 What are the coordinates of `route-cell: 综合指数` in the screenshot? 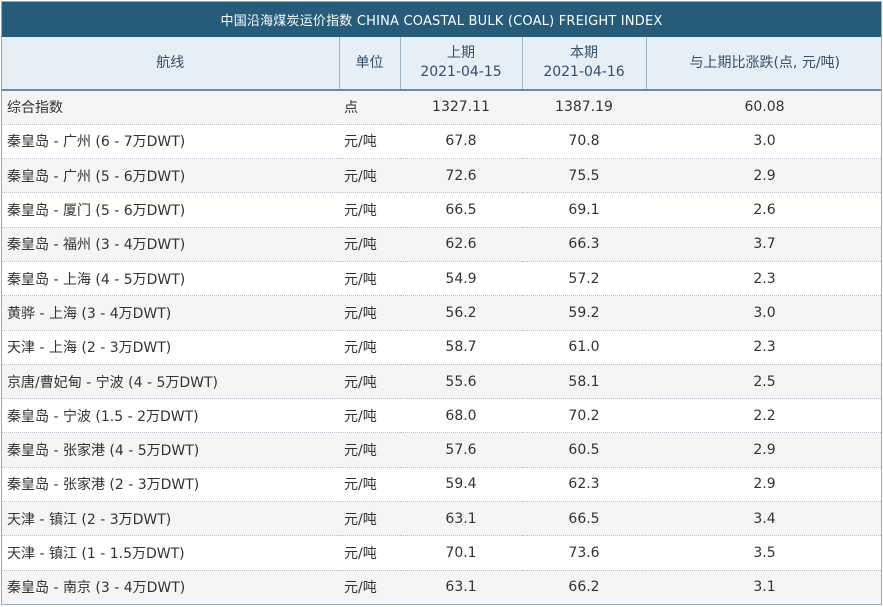 It's located at (170, 107).